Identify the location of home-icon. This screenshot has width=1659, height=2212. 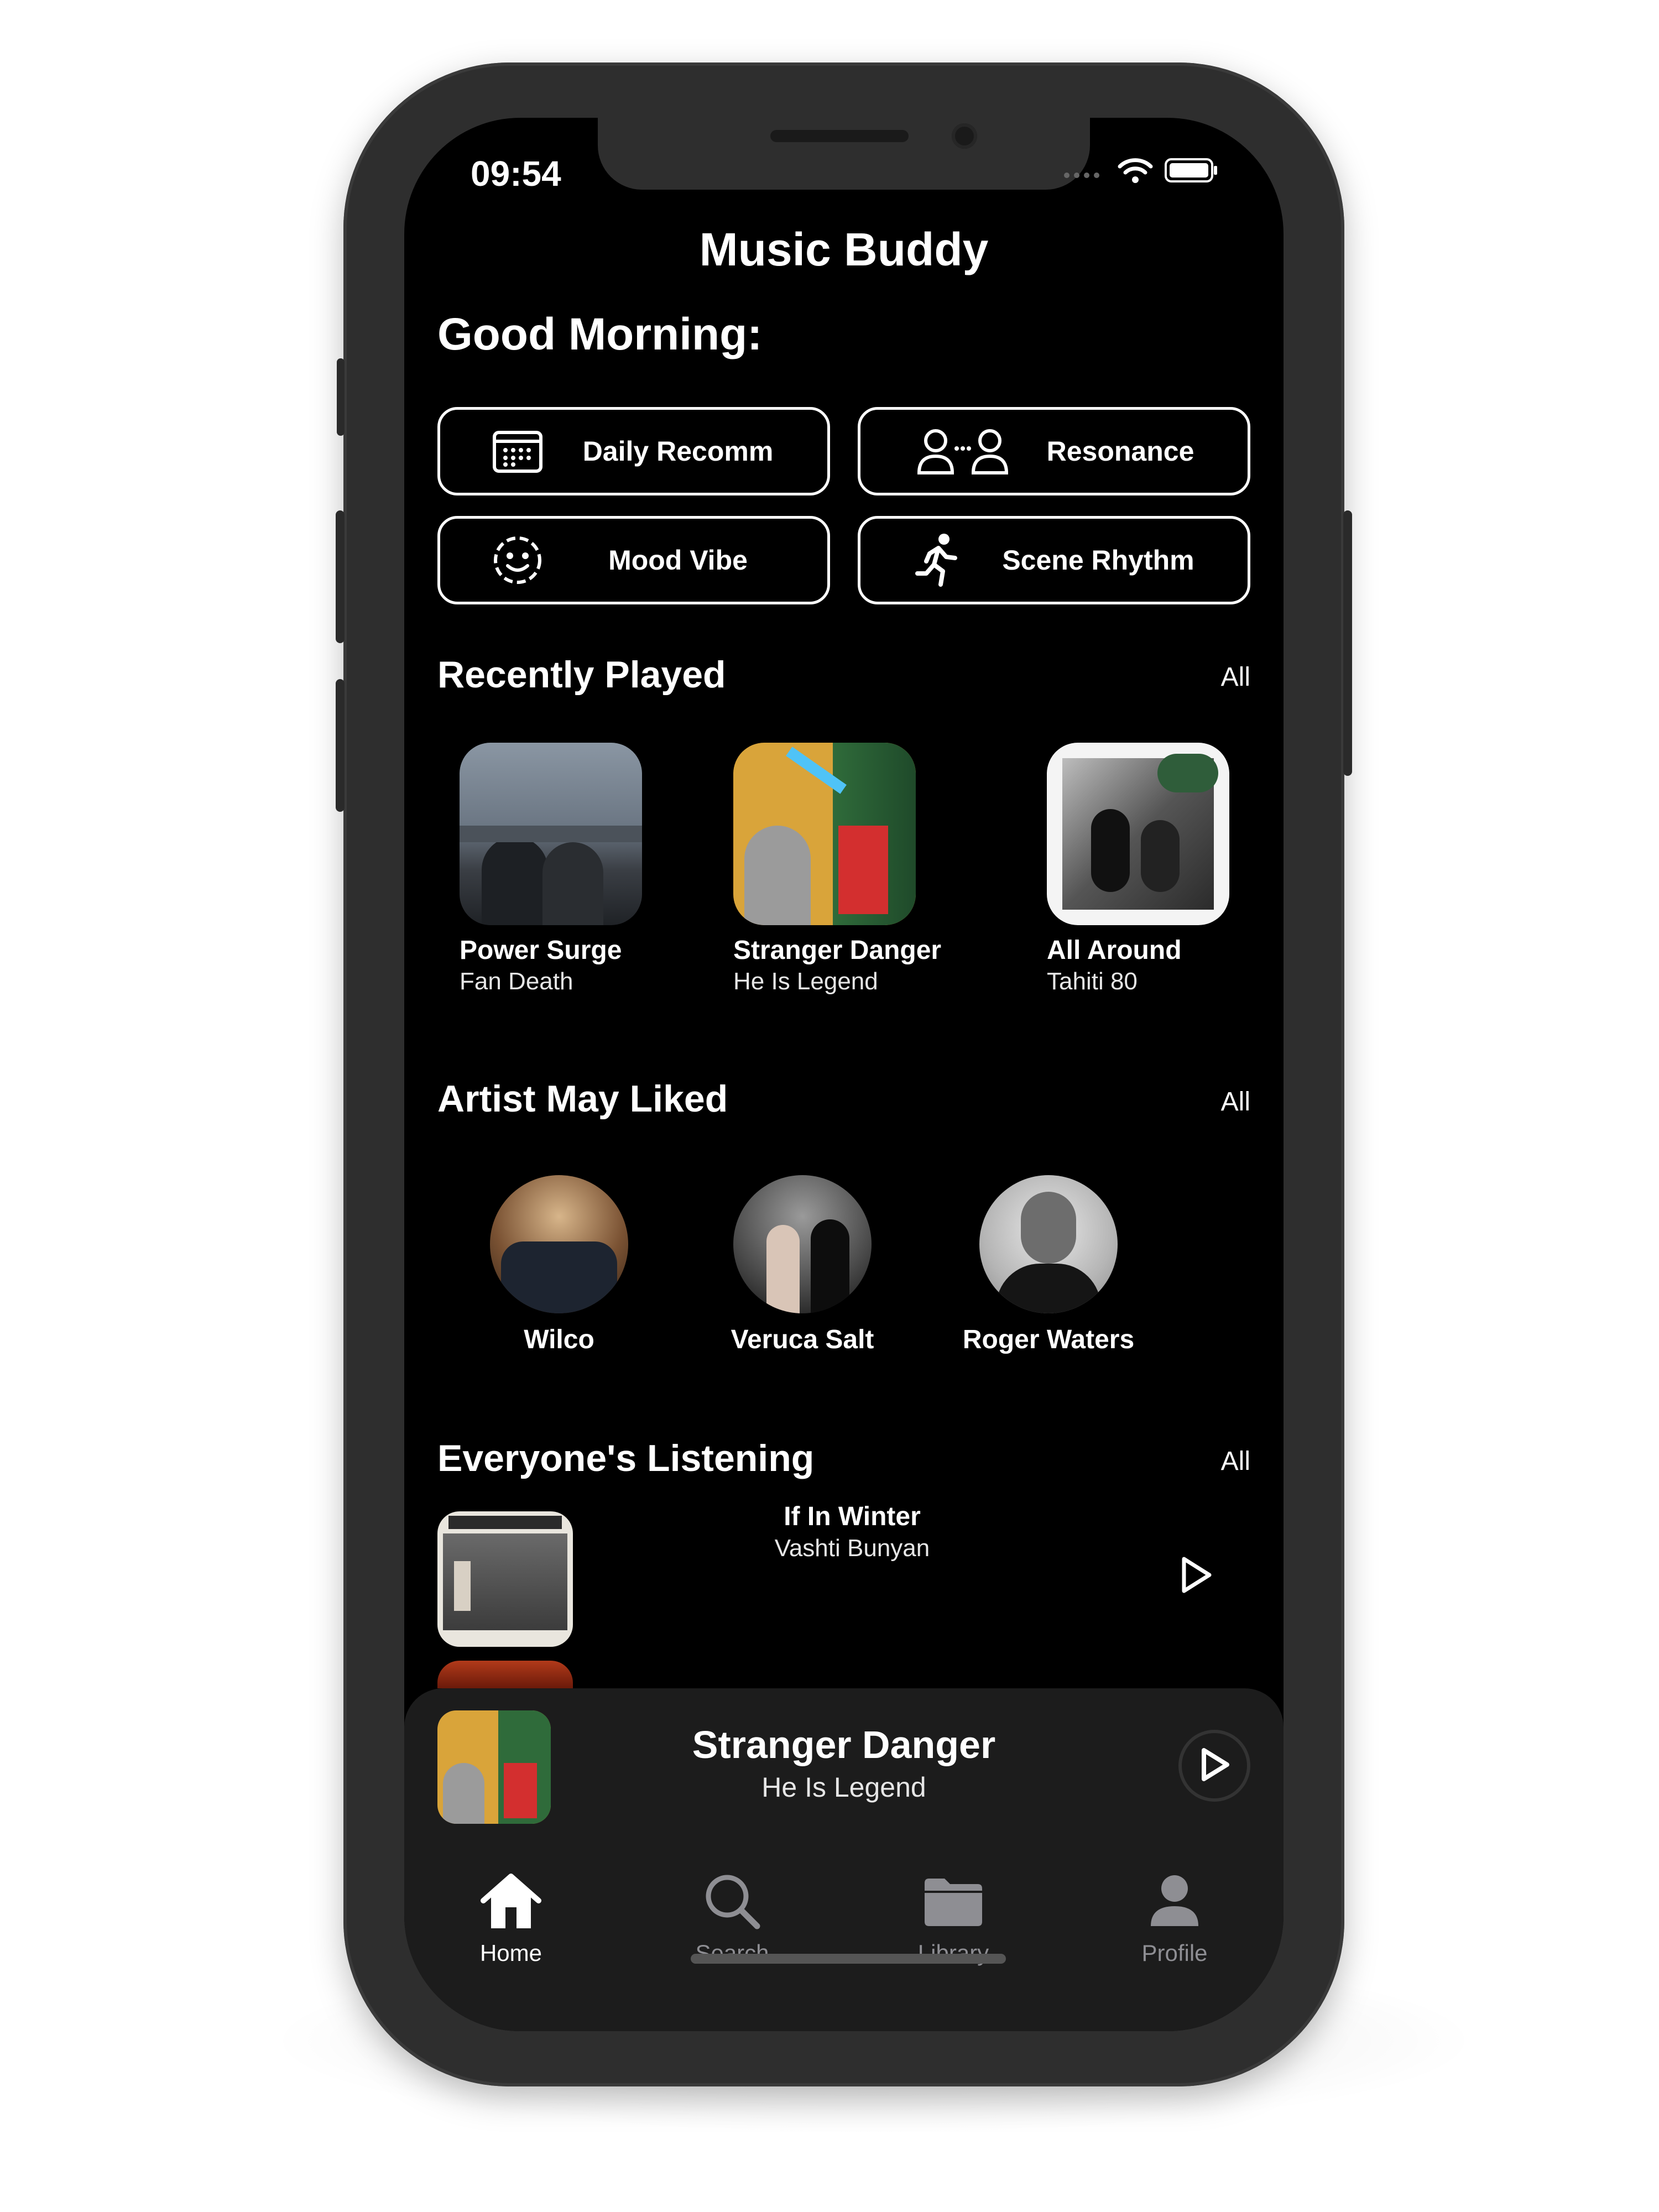
(511, 1904).